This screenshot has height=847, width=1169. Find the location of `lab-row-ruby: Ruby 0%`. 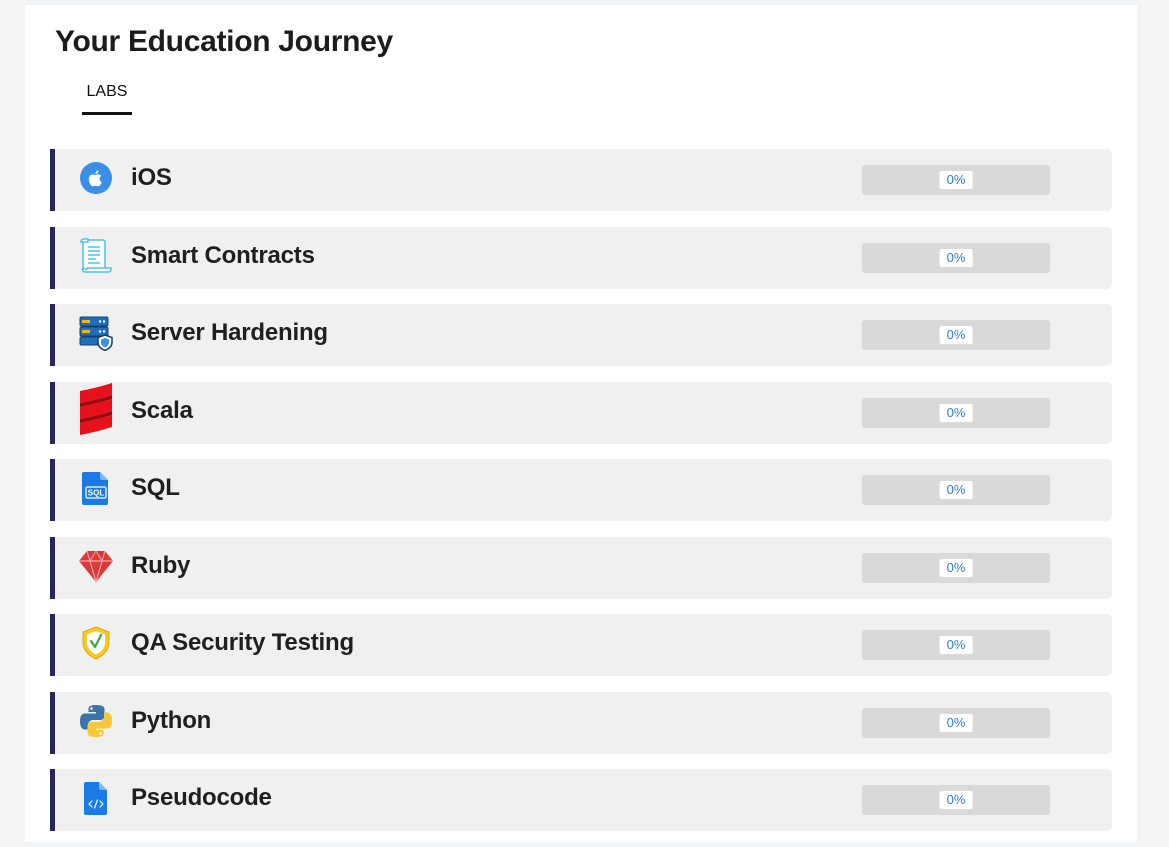

lab-row-ruby: Ruby 0% is located at coordinates (581, 567).